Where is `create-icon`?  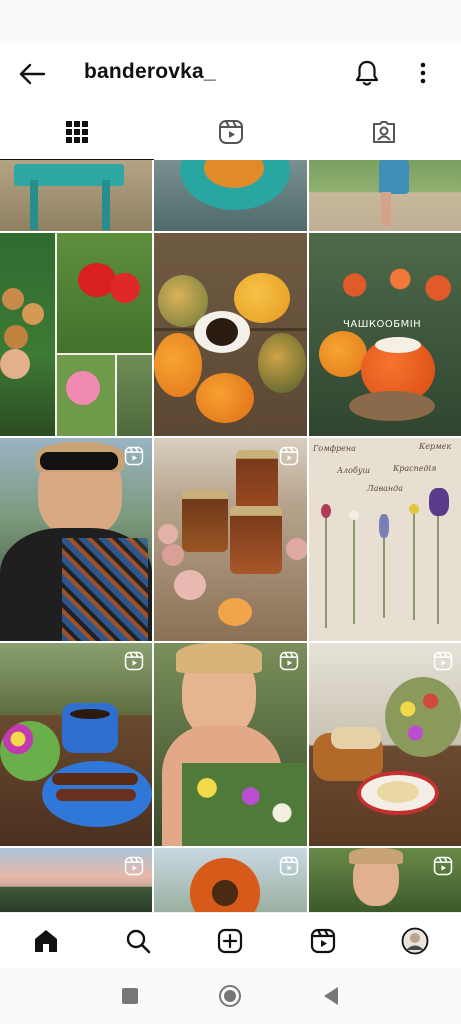
create-icon is located at coordinates (230, 940).